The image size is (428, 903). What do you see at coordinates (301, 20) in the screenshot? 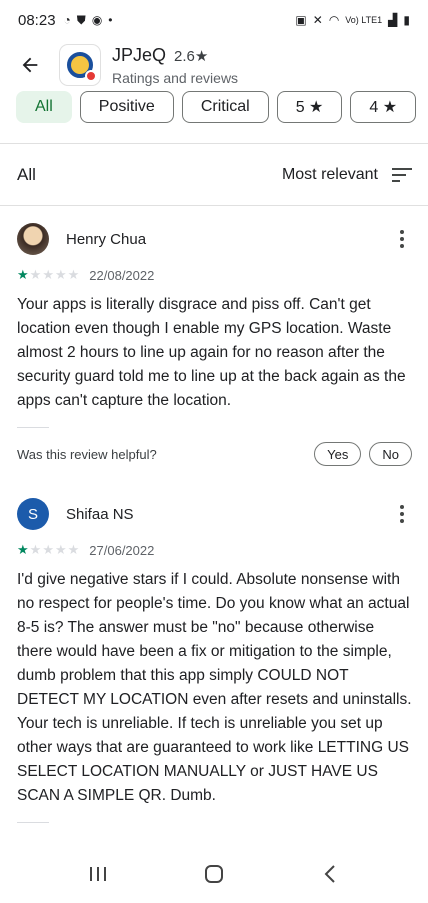
I see `lock-icon: ▣` at bounding box center [301, 20].